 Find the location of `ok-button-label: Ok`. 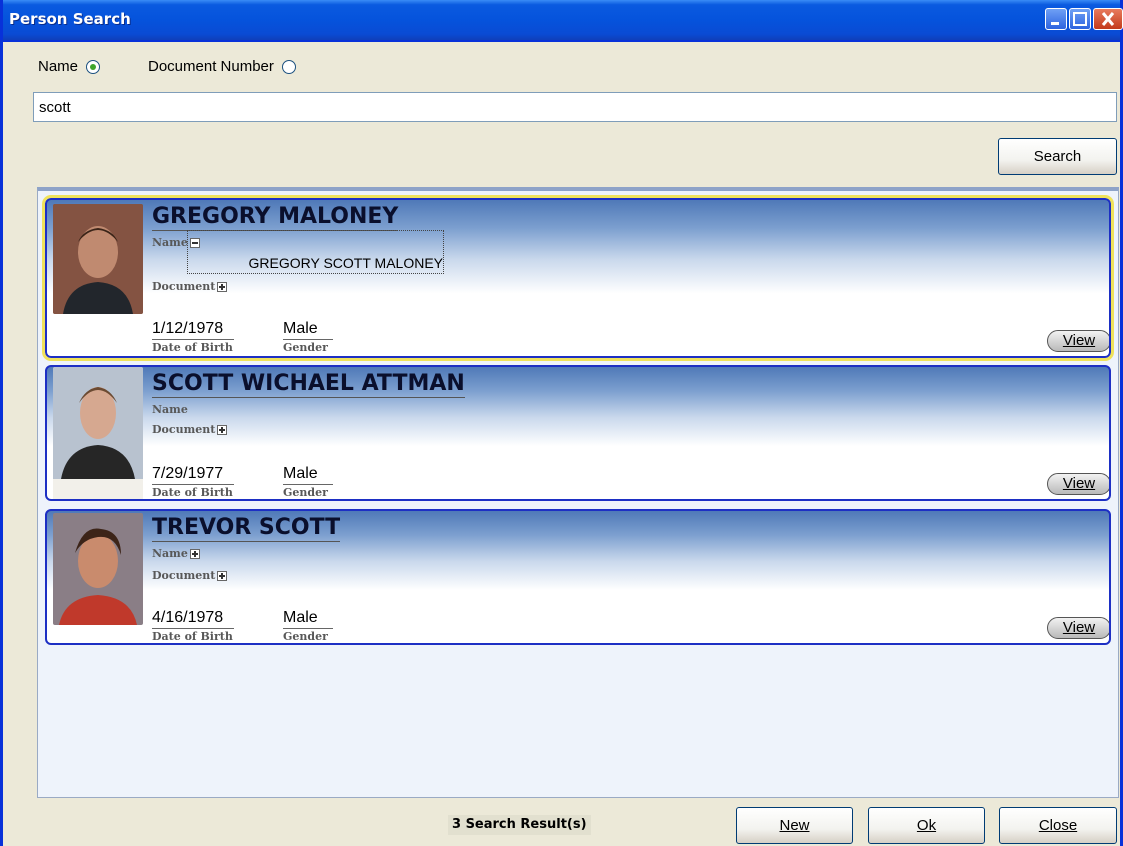

ok-button-label: Ok is located at coordinates (926, 825).